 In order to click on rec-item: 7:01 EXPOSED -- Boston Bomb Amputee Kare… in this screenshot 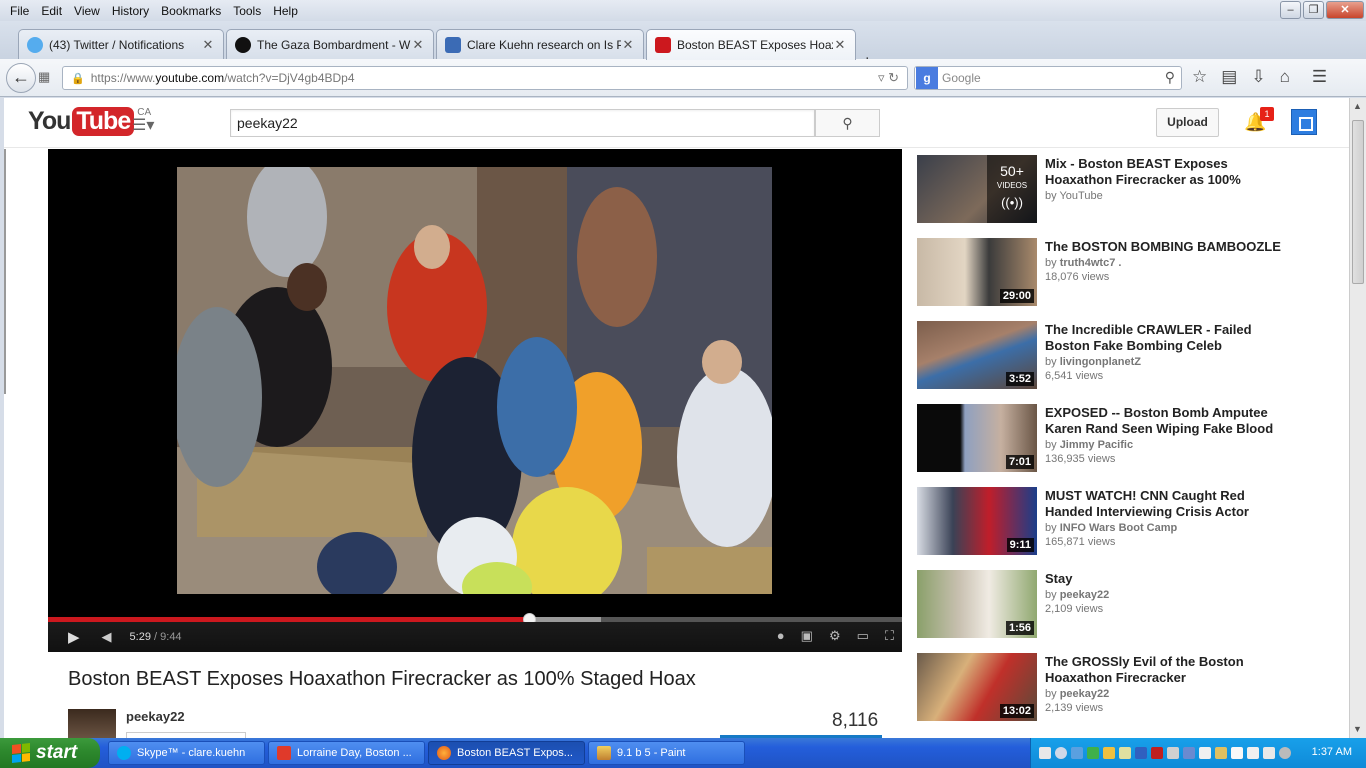, I will do `click(1107, 439)`.